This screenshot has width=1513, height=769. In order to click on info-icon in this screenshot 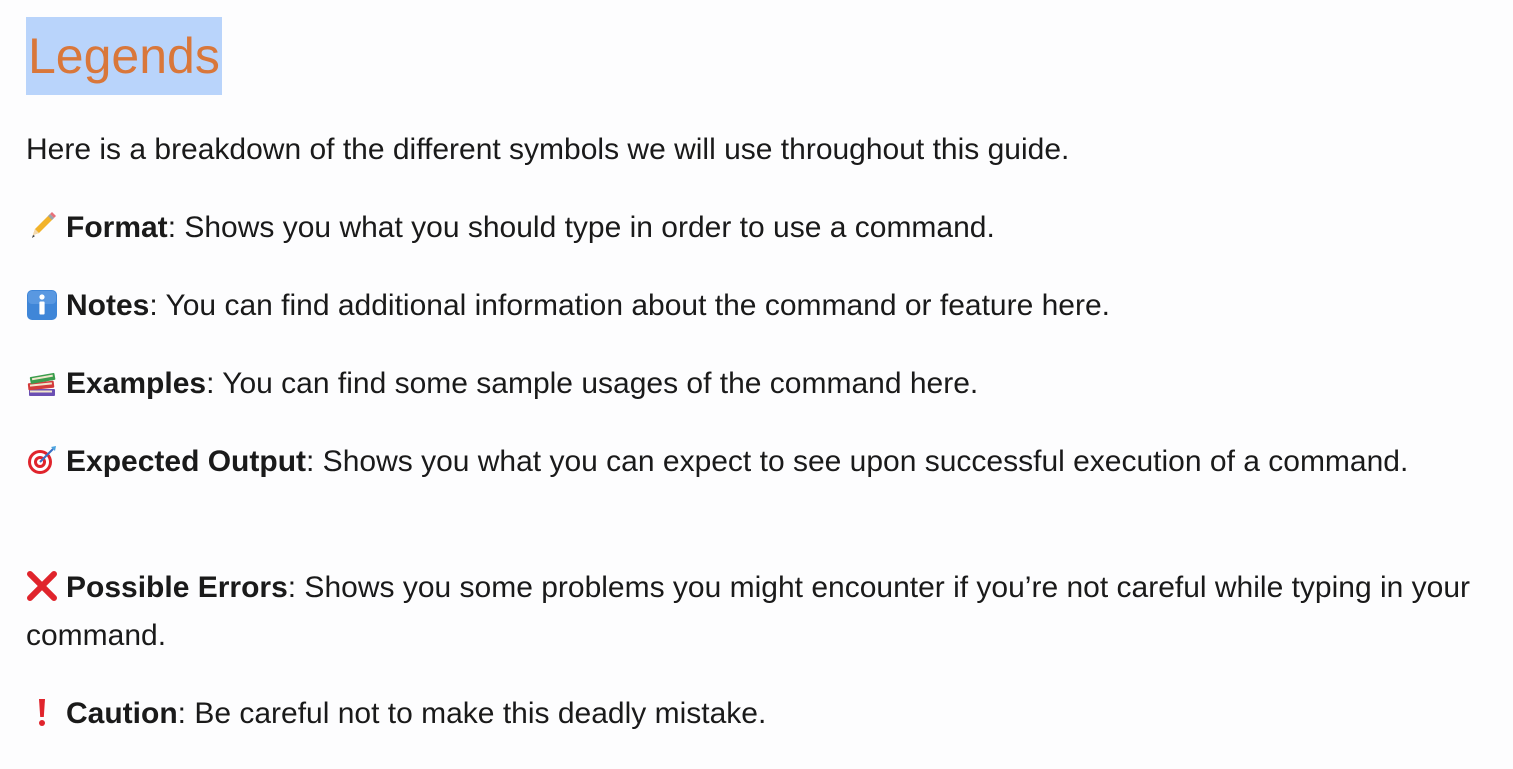, I will do `click(42, 305)`.